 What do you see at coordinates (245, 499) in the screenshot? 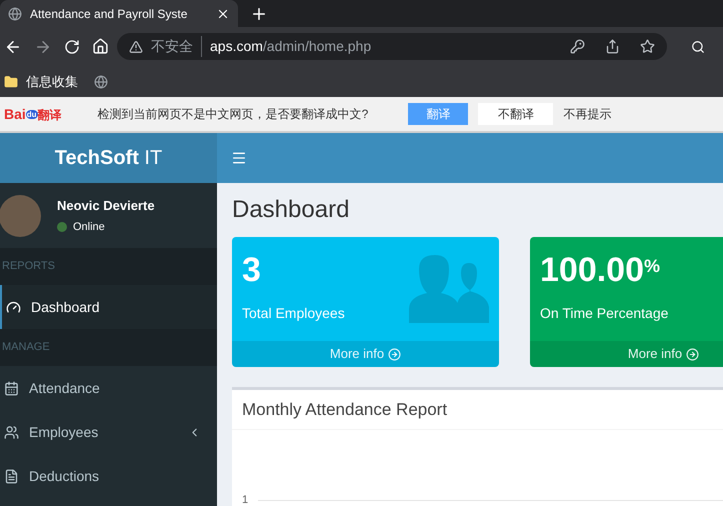
I see `axis-tick-label: 1` at bounding box center [245, 499].